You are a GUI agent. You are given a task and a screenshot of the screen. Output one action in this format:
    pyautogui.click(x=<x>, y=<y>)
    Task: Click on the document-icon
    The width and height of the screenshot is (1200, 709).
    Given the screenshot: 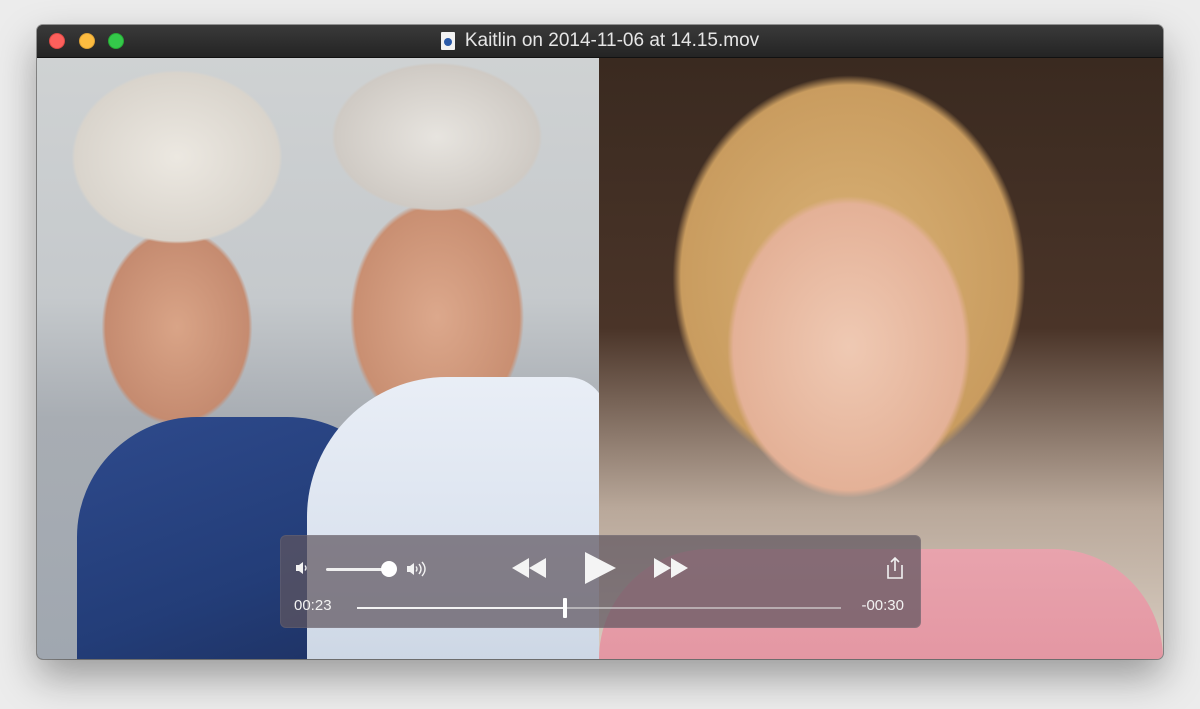 What is the action you would take?
    pyautogui.click(x=447, y=41)
    